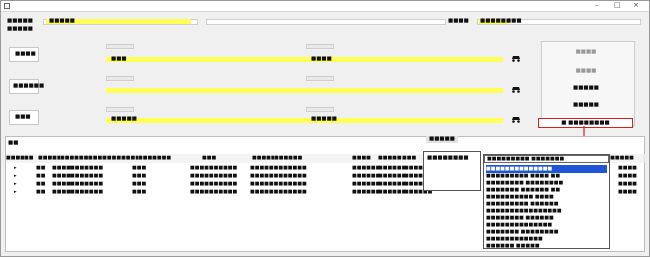 Image resolution: width=650 pixels, height=257 pixels. I want to click on top-middle-input, so click(326, 22).